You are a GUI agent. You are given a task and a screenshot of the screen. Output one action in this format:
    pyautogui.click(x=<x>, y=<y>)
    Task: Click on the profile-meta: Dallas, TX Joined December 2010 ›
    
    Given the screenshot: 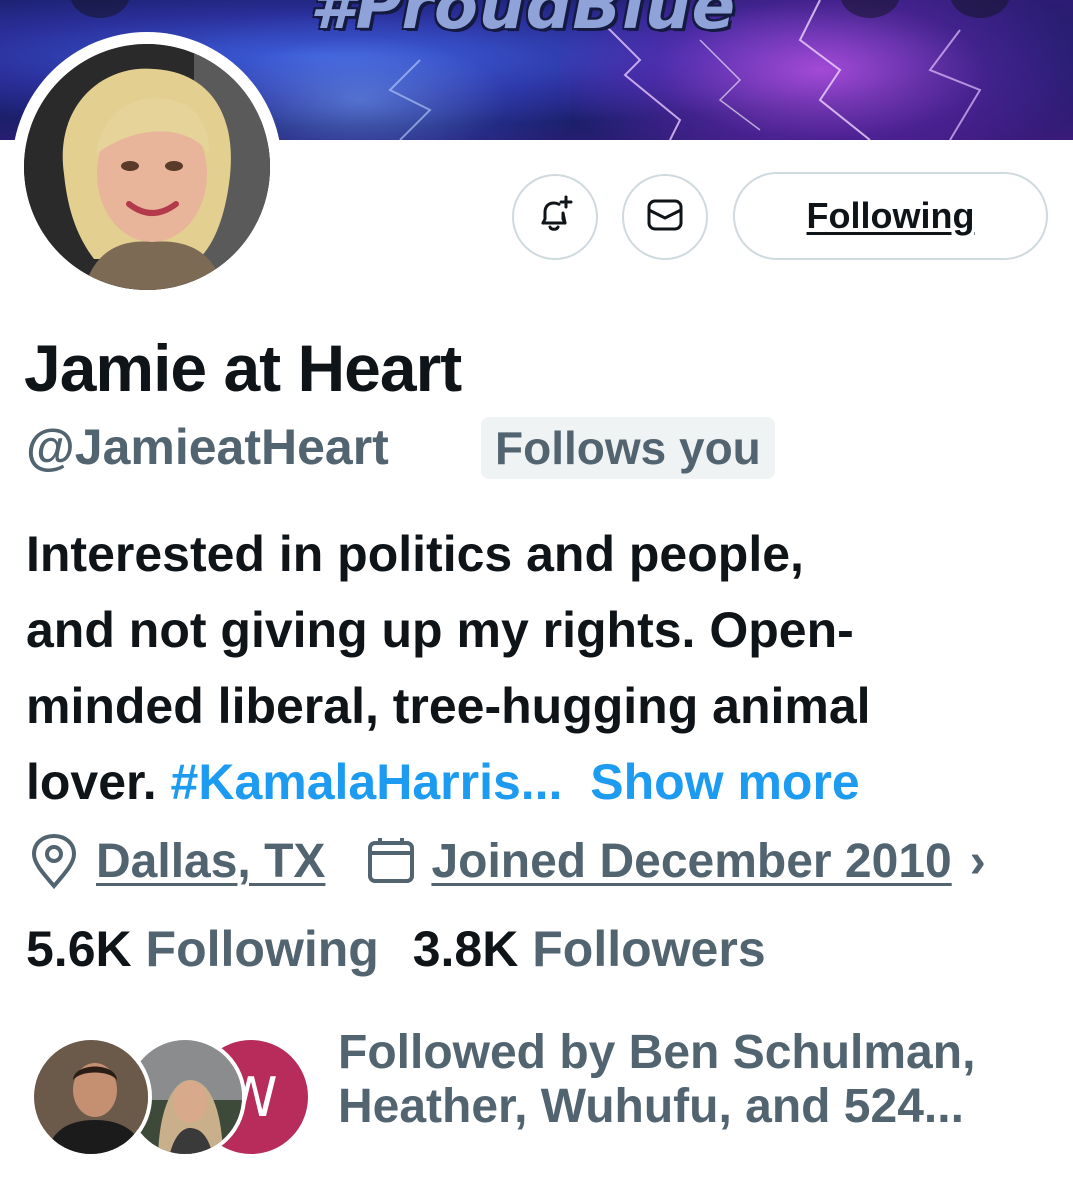 What is the action you would take?
    pyautogui.click(x=506, y=861)
    